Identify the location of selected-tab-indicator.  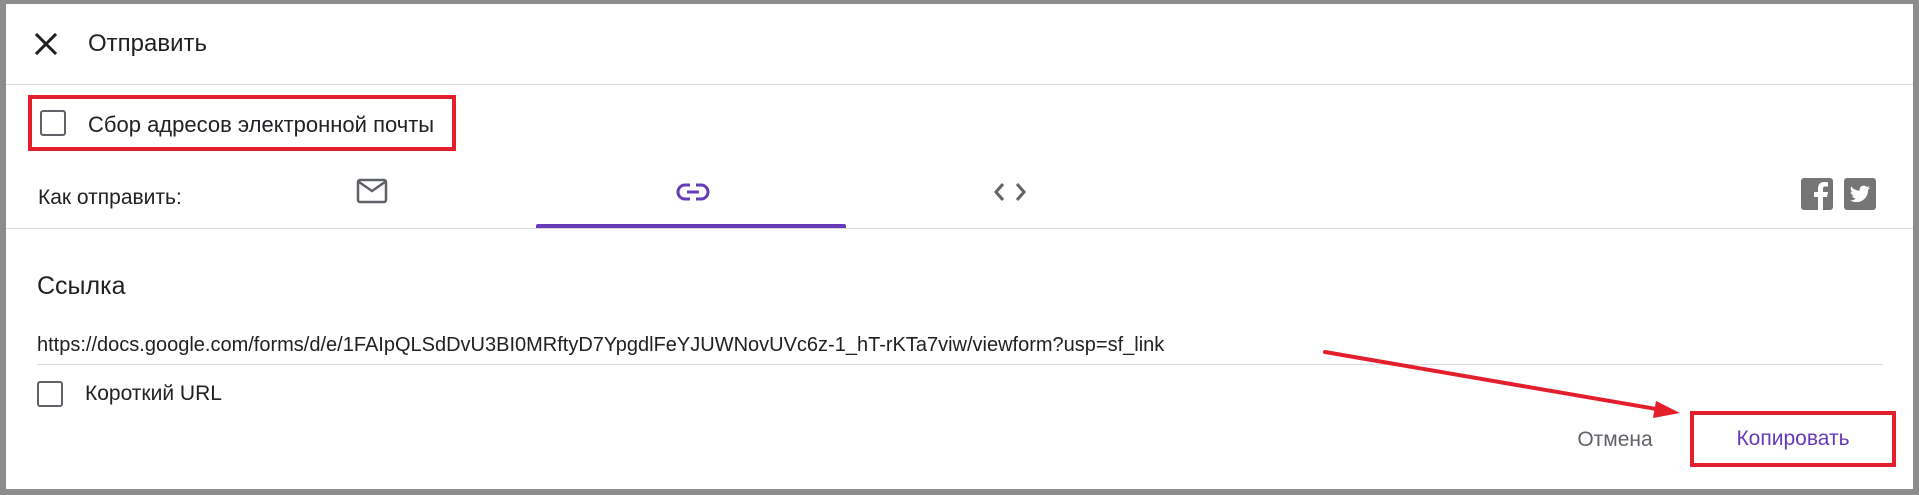
(691, 226).